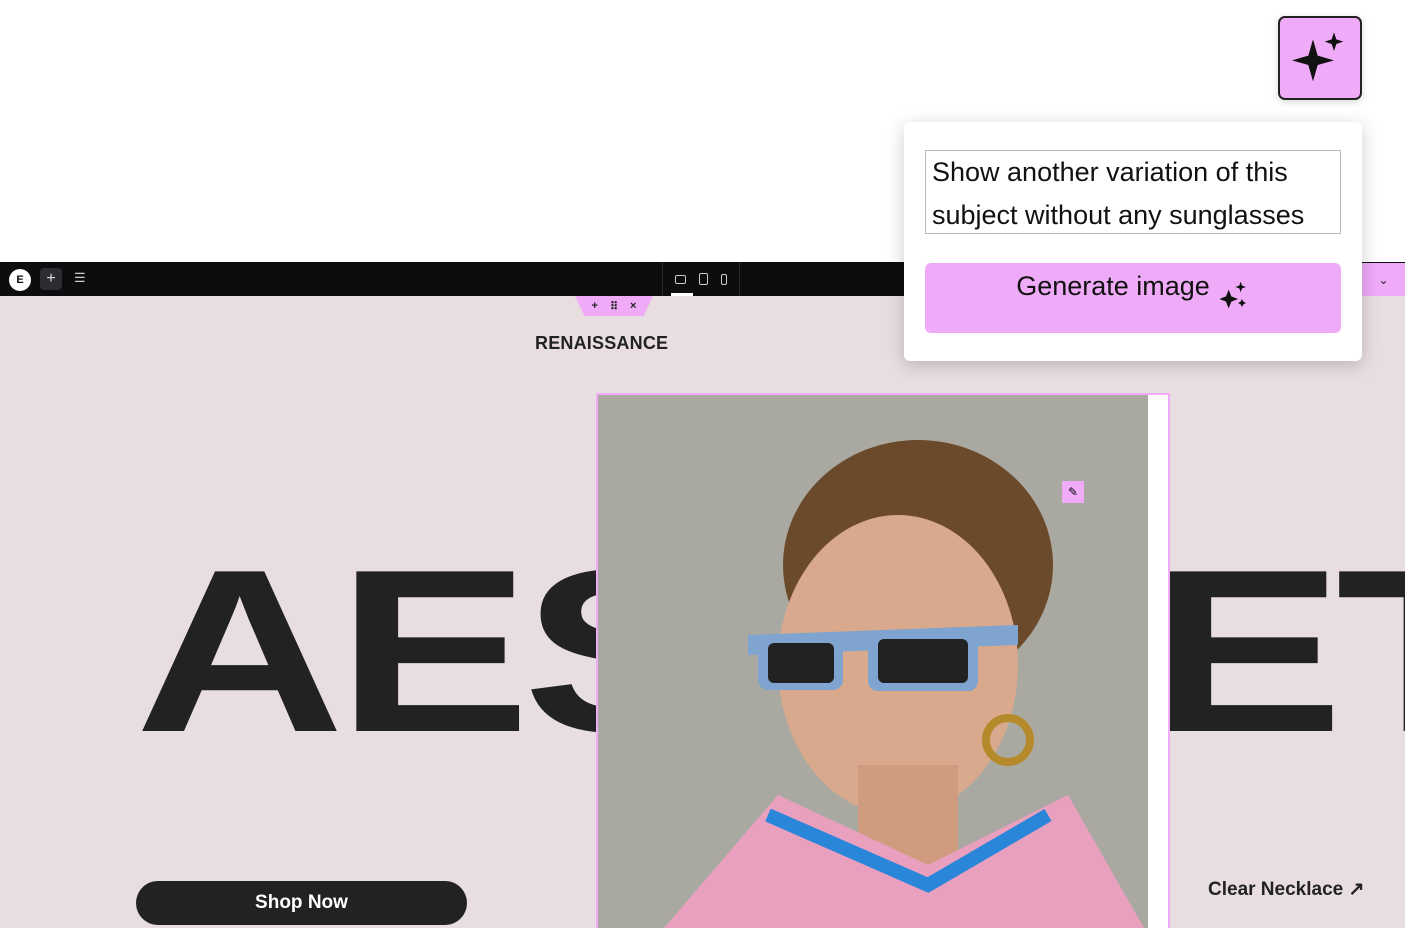 This screenshot has width=1419, height=928. I want to click on device-switcher, so click(701, 279).